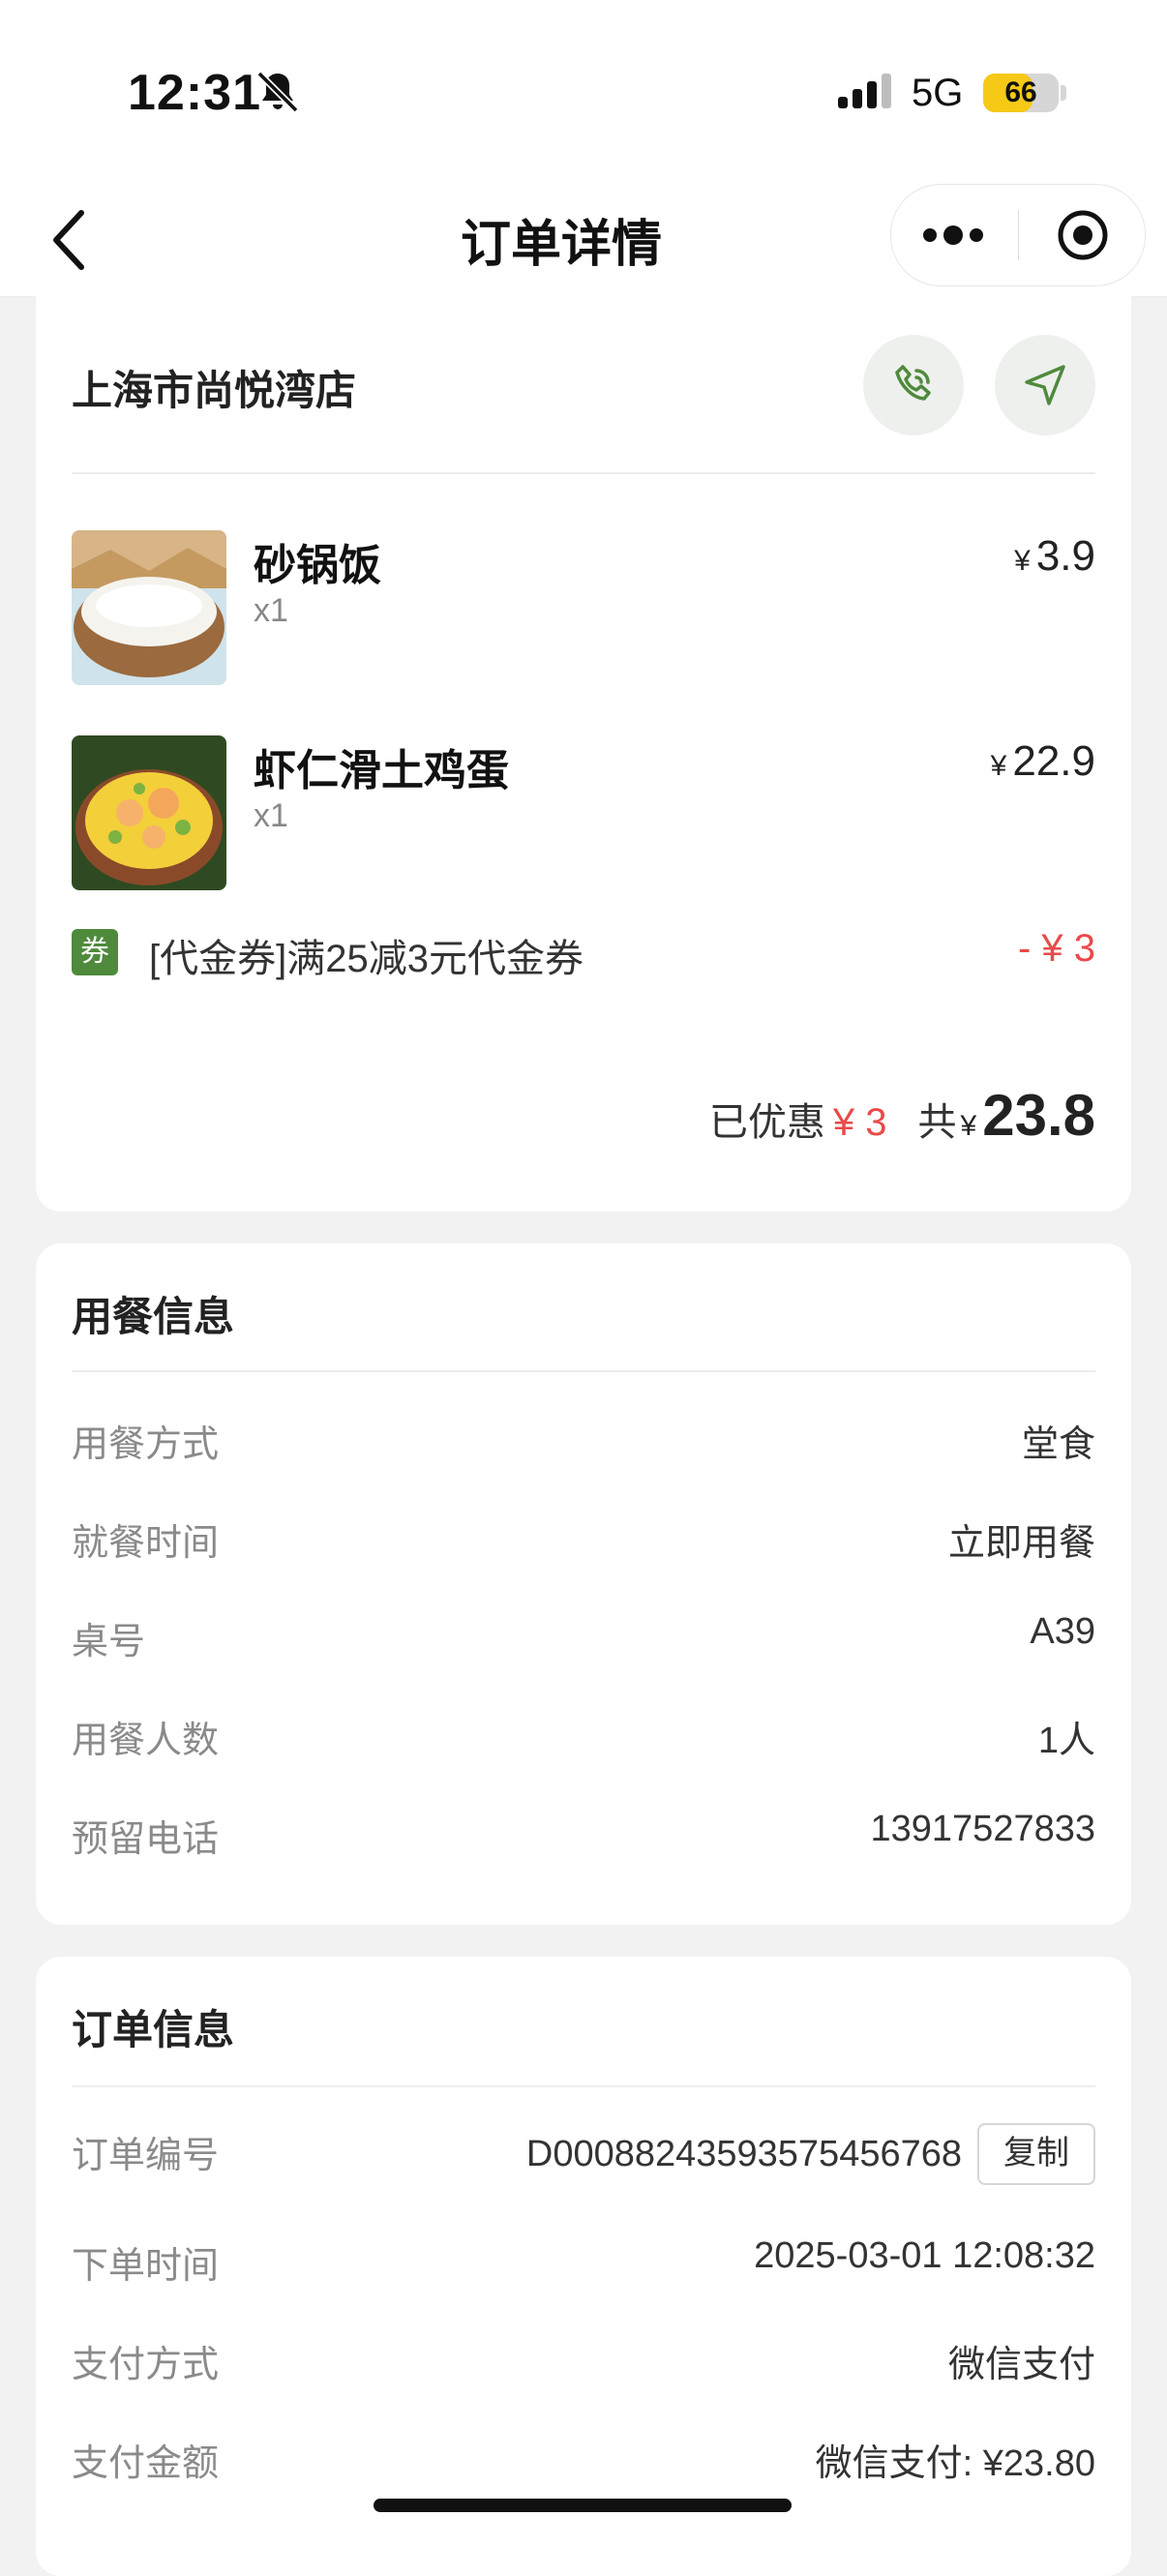 The height and width of the screenshot is (2576, 1167). Describe the element at coordinates (955, 2463) in the screenshot. I see `row-value: 微信支付: ¥23.80` at that location.